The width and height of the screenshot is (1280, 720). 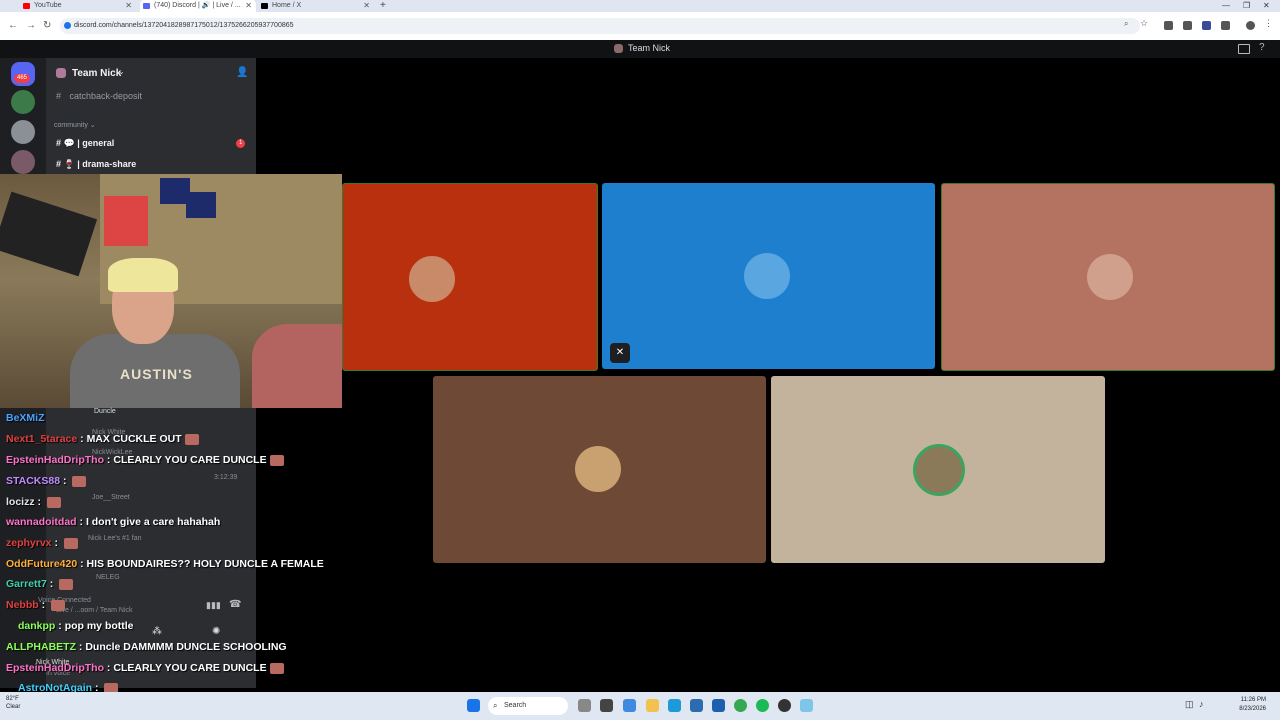 I want to click on weather-text: Clear, so click(x=13, y=707).